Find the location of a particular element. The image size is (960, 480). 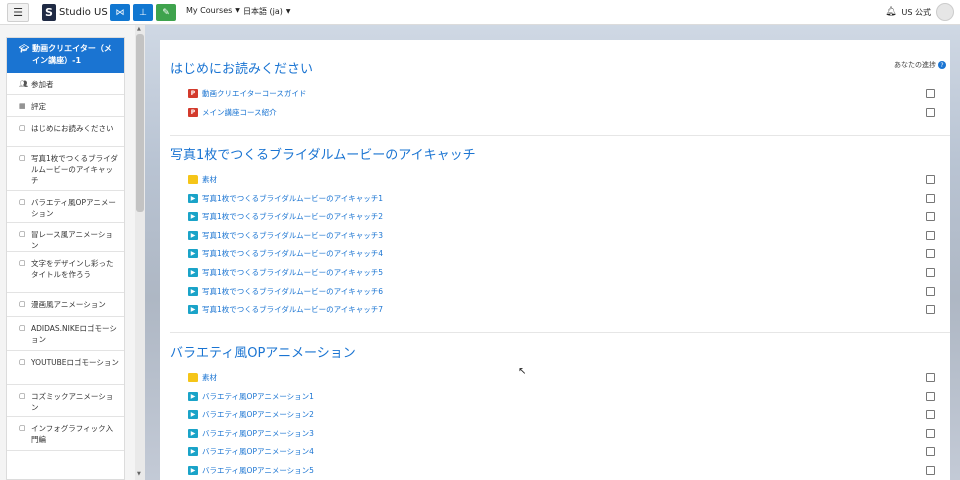

user-menu: 🔔︎ US 公式 is located at coordinates (919, 12).